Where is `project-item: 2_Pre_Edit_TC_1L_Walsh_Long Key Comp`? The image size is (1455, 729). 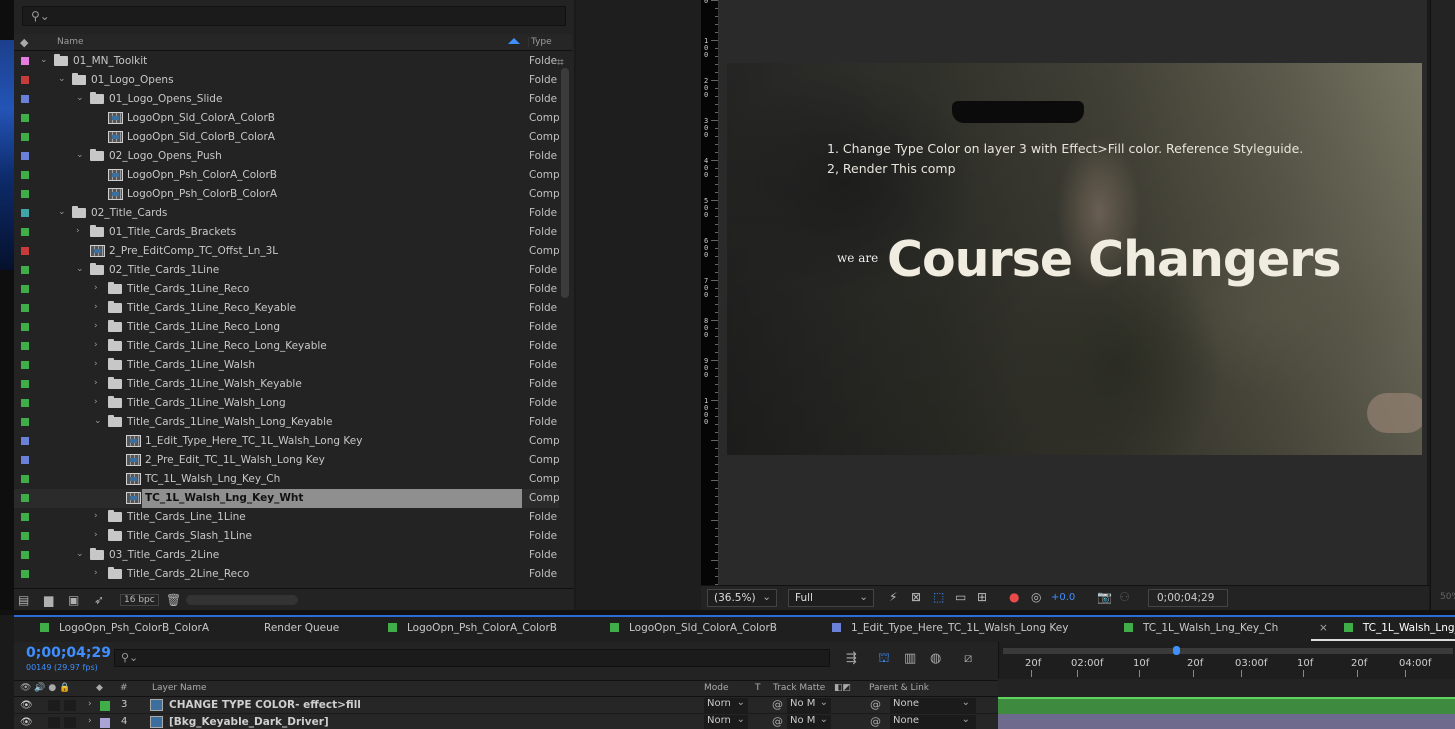
project-item: 2_Pre_Edit_TC_1L_Walsh_Long Key Comp is located at coordinates (286, 460).